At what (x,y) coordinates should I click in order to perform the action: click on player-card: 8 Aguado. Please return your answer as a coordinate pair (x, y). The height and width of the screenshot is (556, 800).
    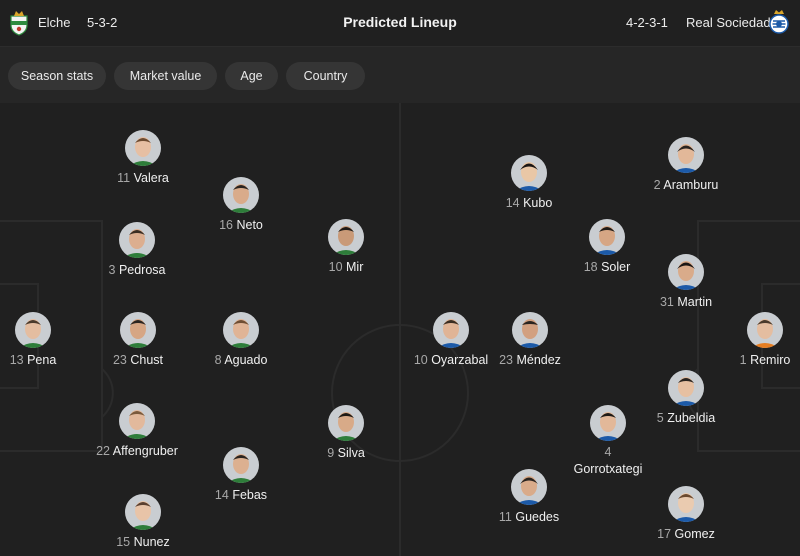
    Looking at the image, I should click on (241, 339).